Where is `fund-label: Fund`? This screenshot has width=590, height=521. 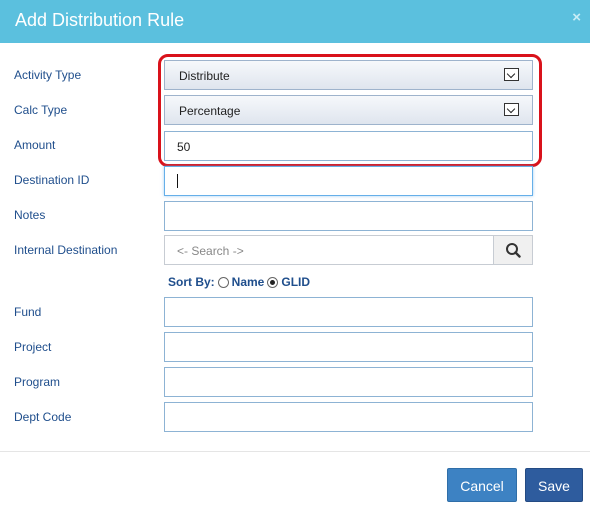 fund-label: Fund is located at coordinates (28, 312).